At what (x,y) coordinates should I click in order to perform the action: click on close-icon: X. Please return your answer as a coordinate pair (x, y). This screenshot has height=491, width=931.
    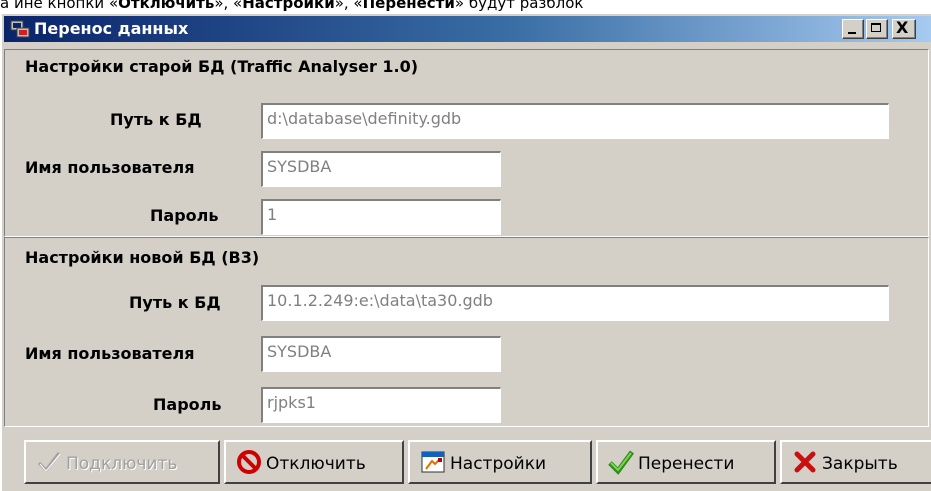
    Looking at the image, I should click on (902, 27).